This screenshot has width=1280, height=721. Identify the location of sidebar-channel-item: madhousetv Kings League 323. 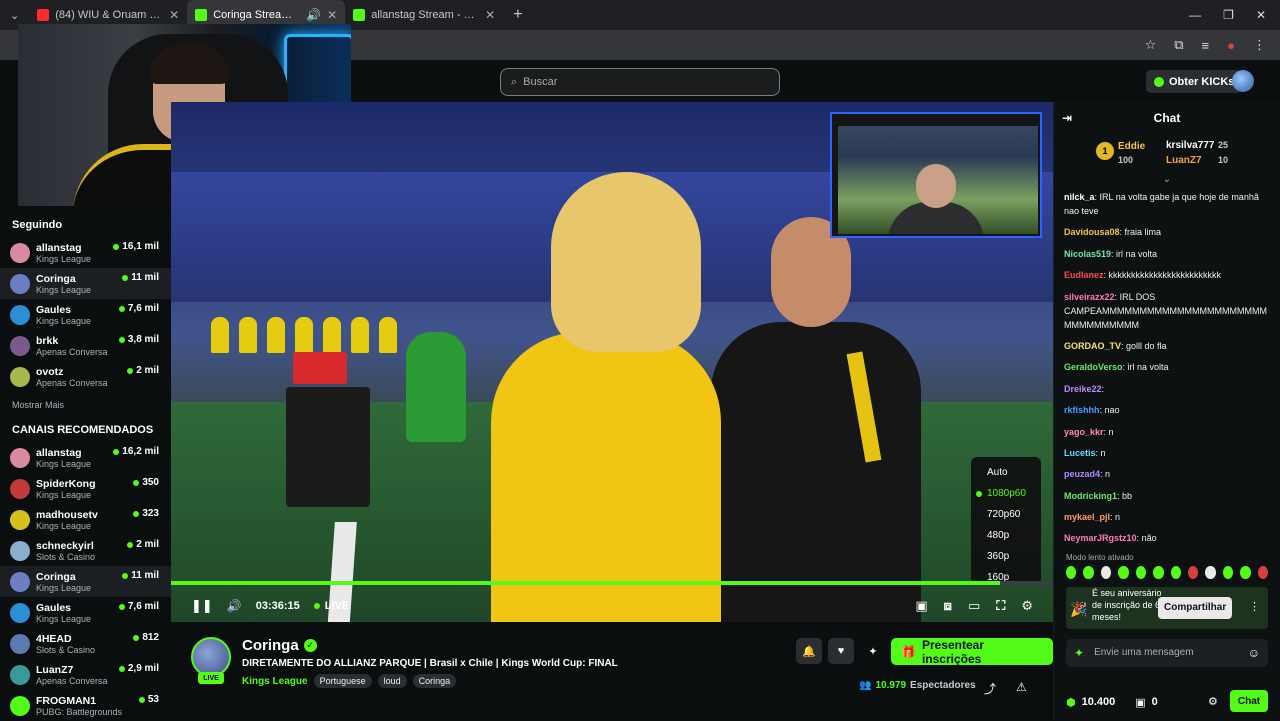
(85, 519).